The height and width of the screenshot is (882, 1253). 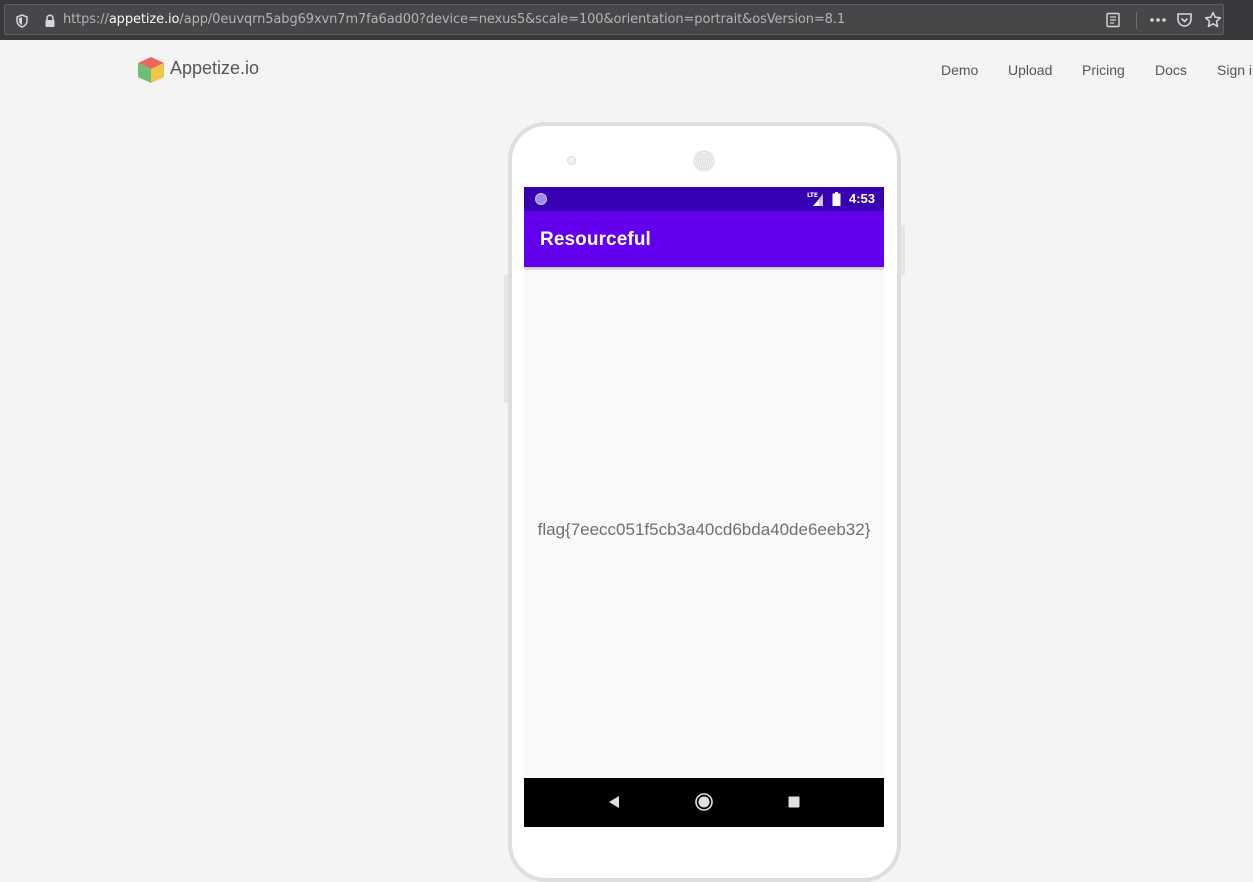 What do you see at coordinates (812, 195) in the screenshot?
I see `svg-text: LTE` at bounding box center [812, 195].